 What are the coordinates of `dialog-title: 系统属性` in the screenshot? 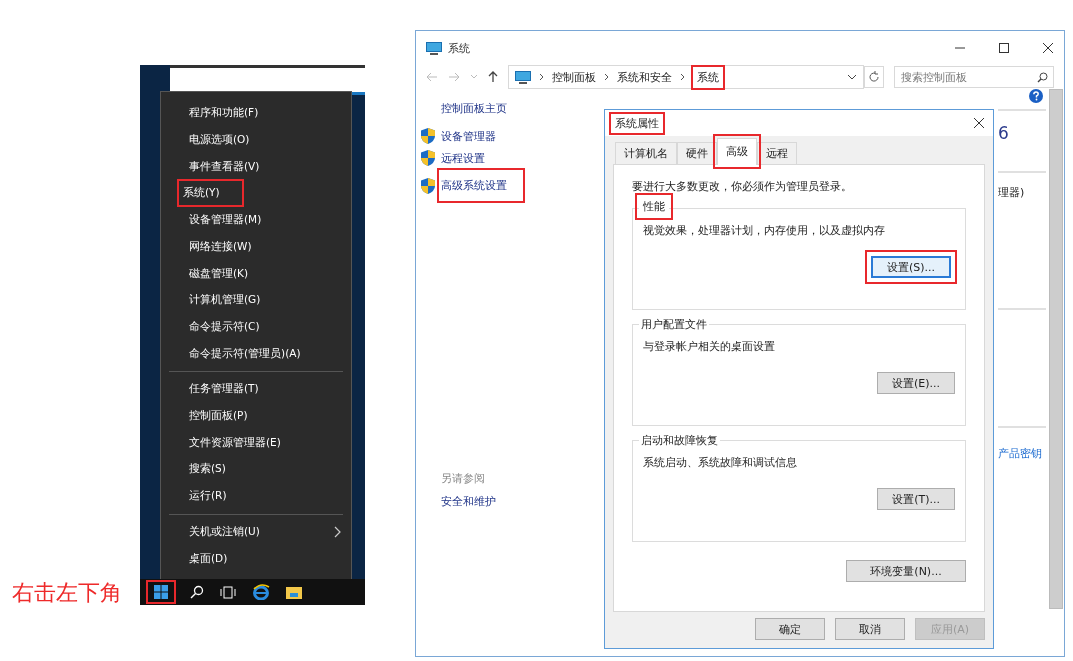 It's located at (637, 123).